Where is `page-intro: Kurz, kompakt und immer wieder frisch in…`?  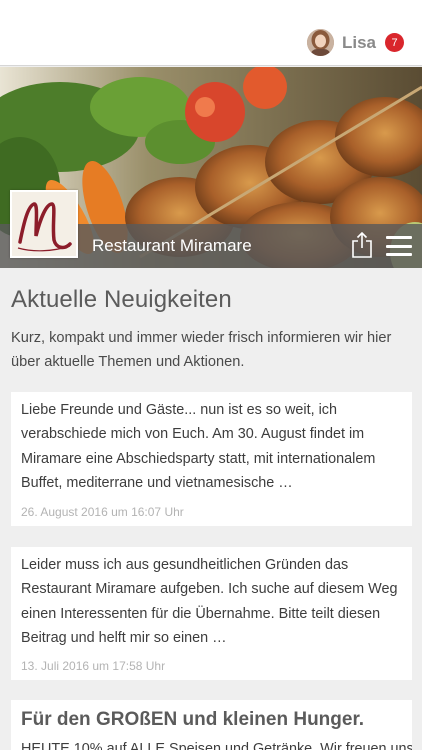 page-intro: Kurz, kompakt und immer wieder frisch in… is located at coordinates (201, 350).